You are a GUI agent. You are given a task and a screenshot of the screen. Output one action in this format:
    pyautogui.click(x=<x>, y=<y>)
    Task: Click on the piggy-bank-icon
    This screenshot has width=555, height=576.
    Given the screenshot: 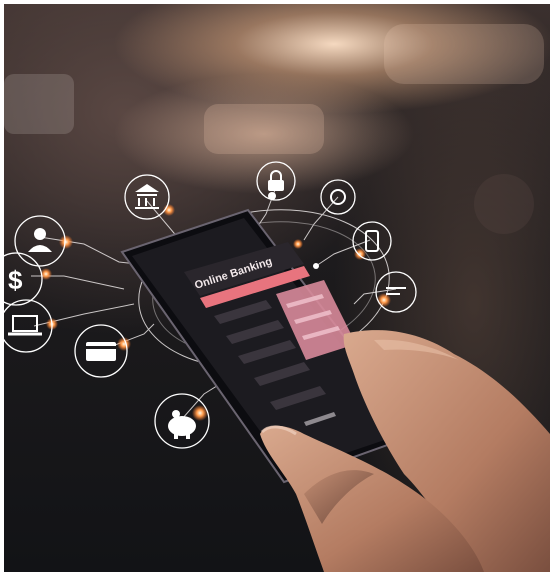 What is the action you would take?
    pyautogui.click(x=182, y=421)
    